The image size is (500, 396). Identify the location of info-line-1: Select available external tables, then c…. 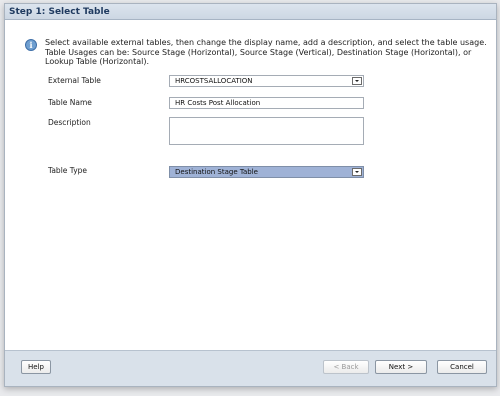
(266, 42).